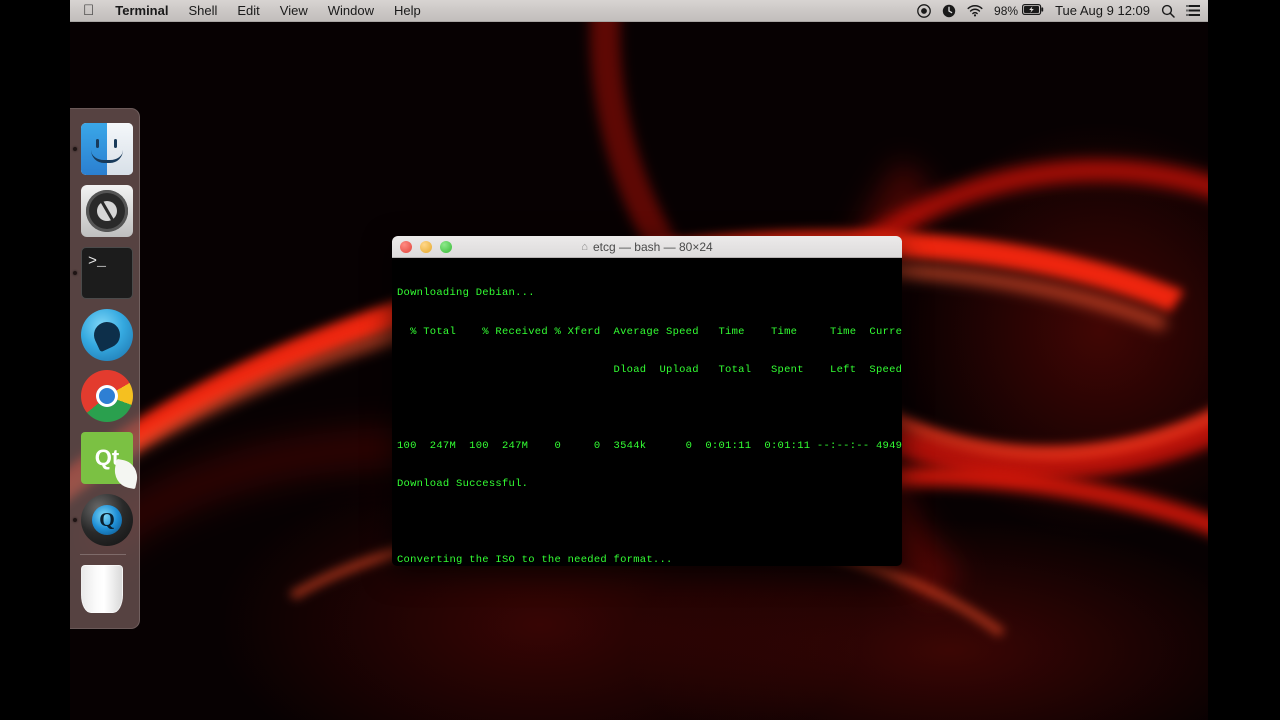 The image size is (1280, 720). I want to click on menu-bar-left:  Terminal Shell Edit View Window Help, so click(250, 10).